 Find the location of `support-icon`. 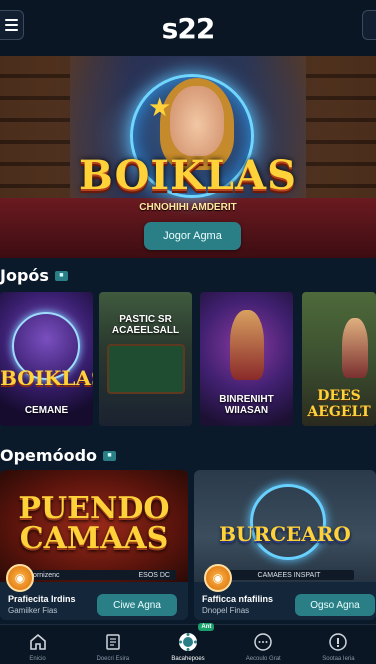

support-icon is located at coordinates (338, 642).